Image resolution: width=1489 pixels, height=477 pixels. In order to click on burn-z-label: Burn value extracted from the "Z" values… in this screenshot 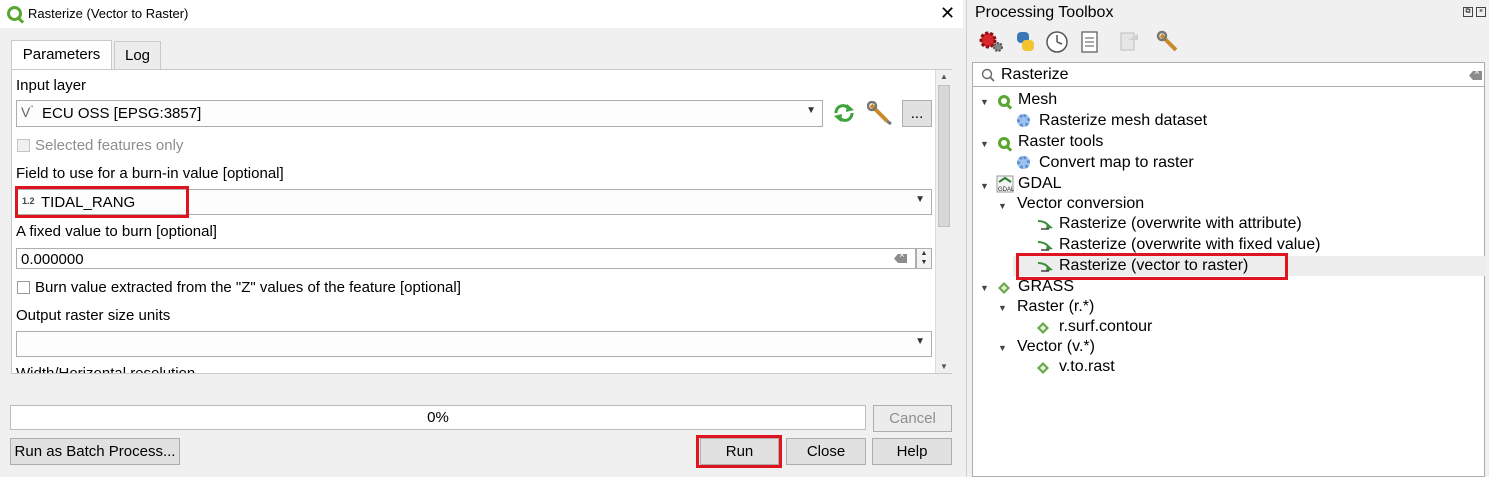, I will do `click(248, 287)`.